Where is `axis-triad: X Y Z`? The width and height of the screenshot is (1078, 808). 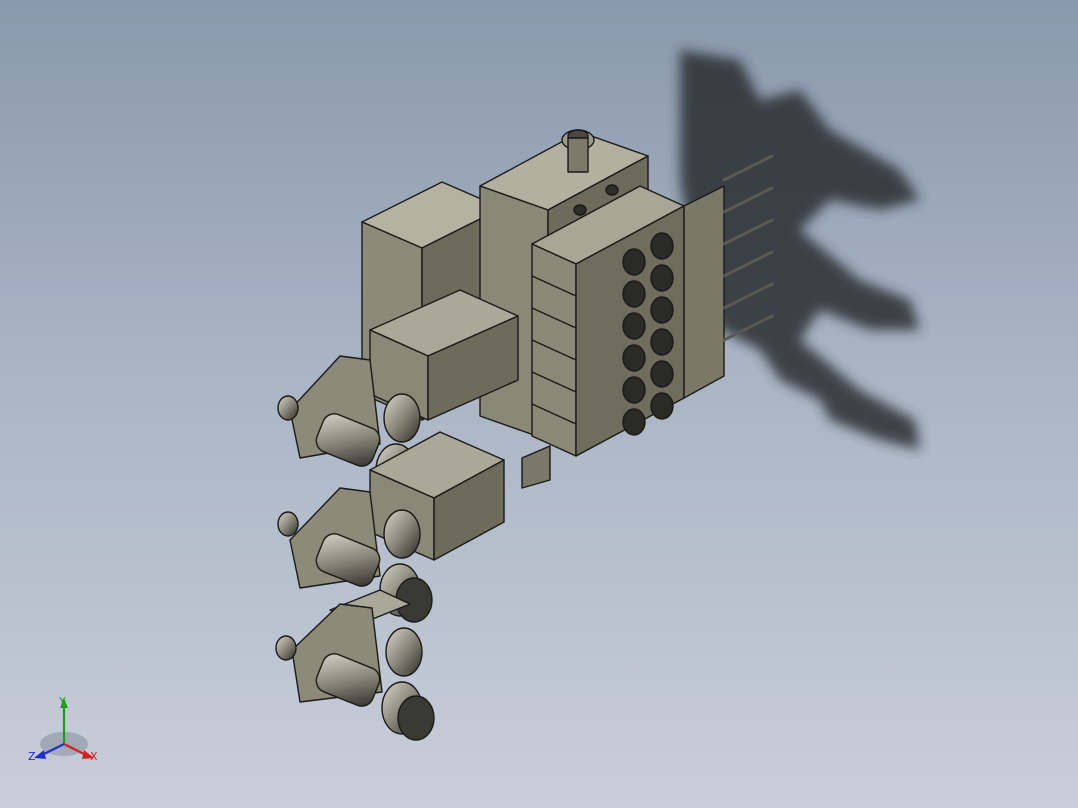
axis-triad: X Y Z is located at coordinates (69, 735).